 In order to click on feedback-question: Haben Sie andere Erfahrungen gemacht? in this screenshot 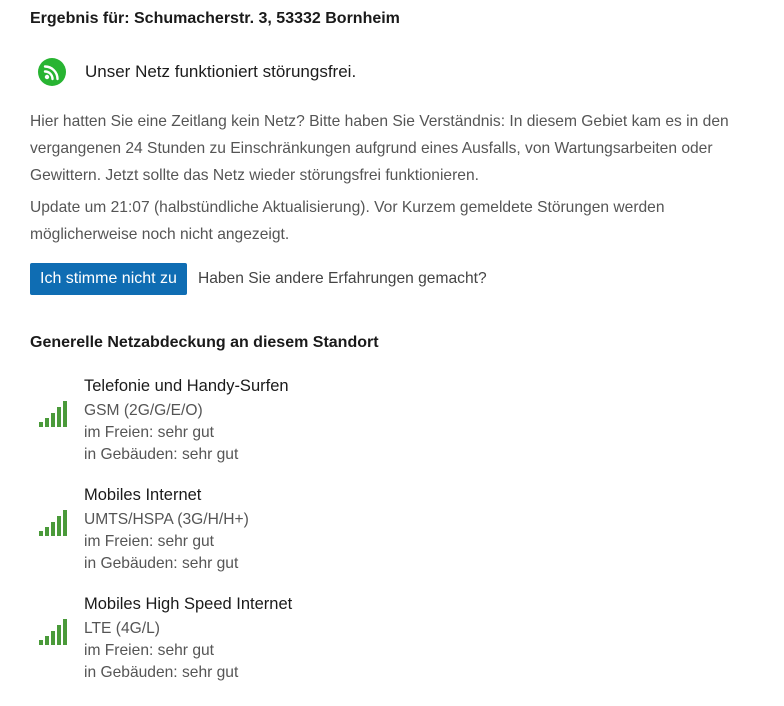, I will do `click(342, 278)`.